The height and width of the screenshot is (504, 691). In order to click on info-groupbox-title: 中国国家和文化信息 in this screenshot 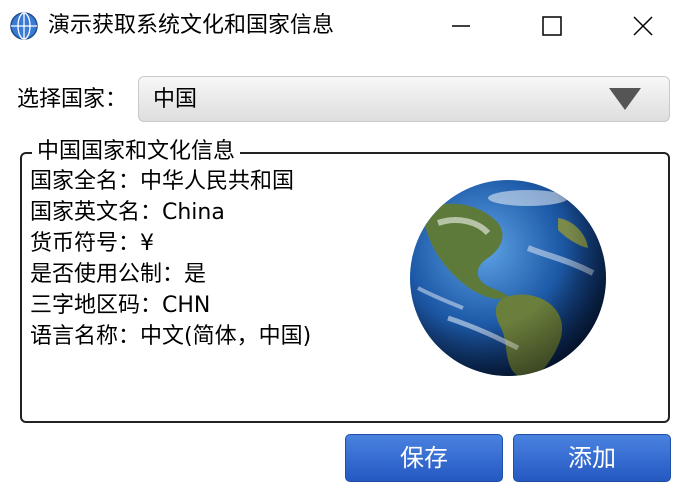, I will do `click(136, 152)`.